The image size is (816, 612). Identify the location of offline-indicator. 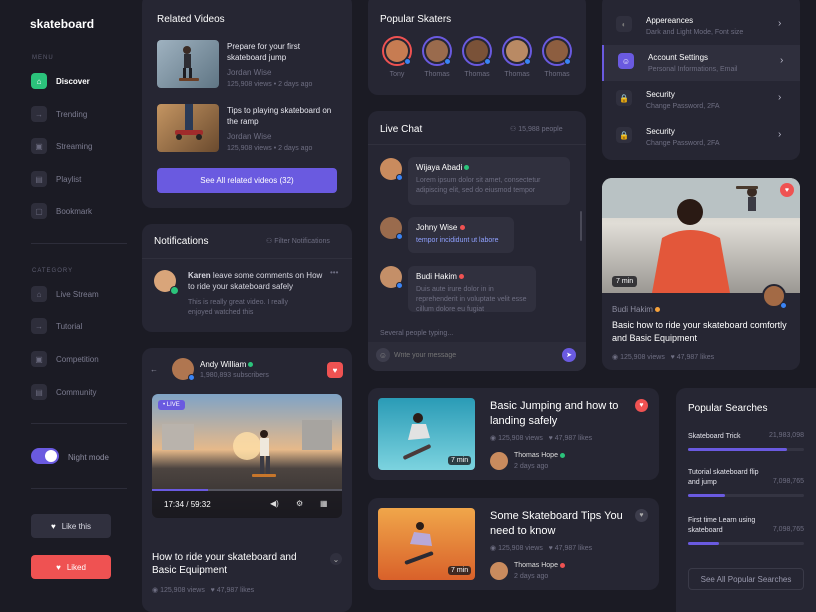
(562, 565).